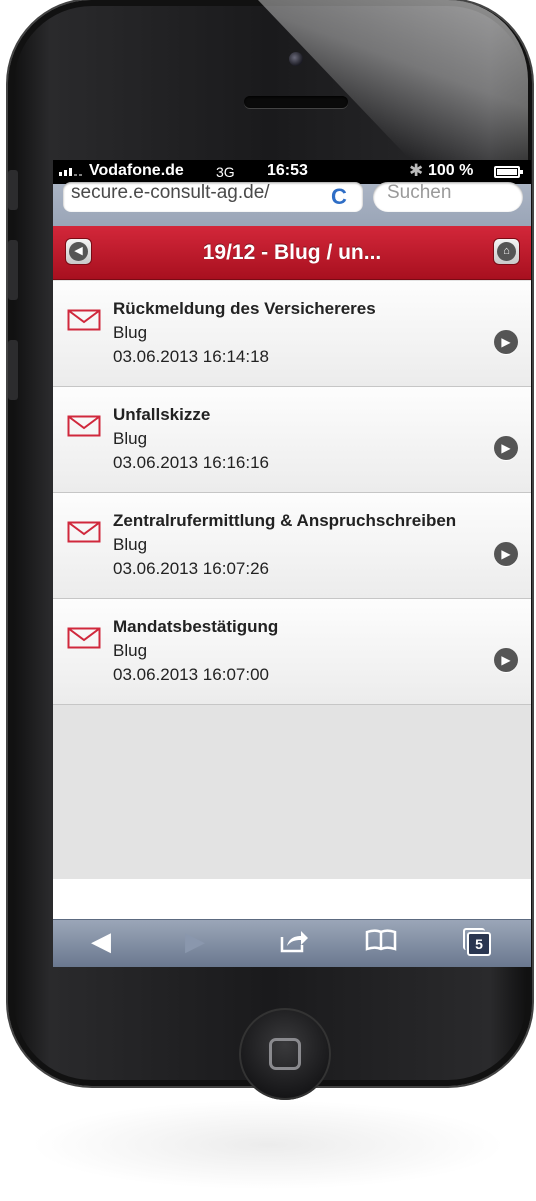 This screenshot has height=1201, width=536. Describe the element at coordinates (292, 899) in the screenshot. I see `page-bottom-blank` at that location.